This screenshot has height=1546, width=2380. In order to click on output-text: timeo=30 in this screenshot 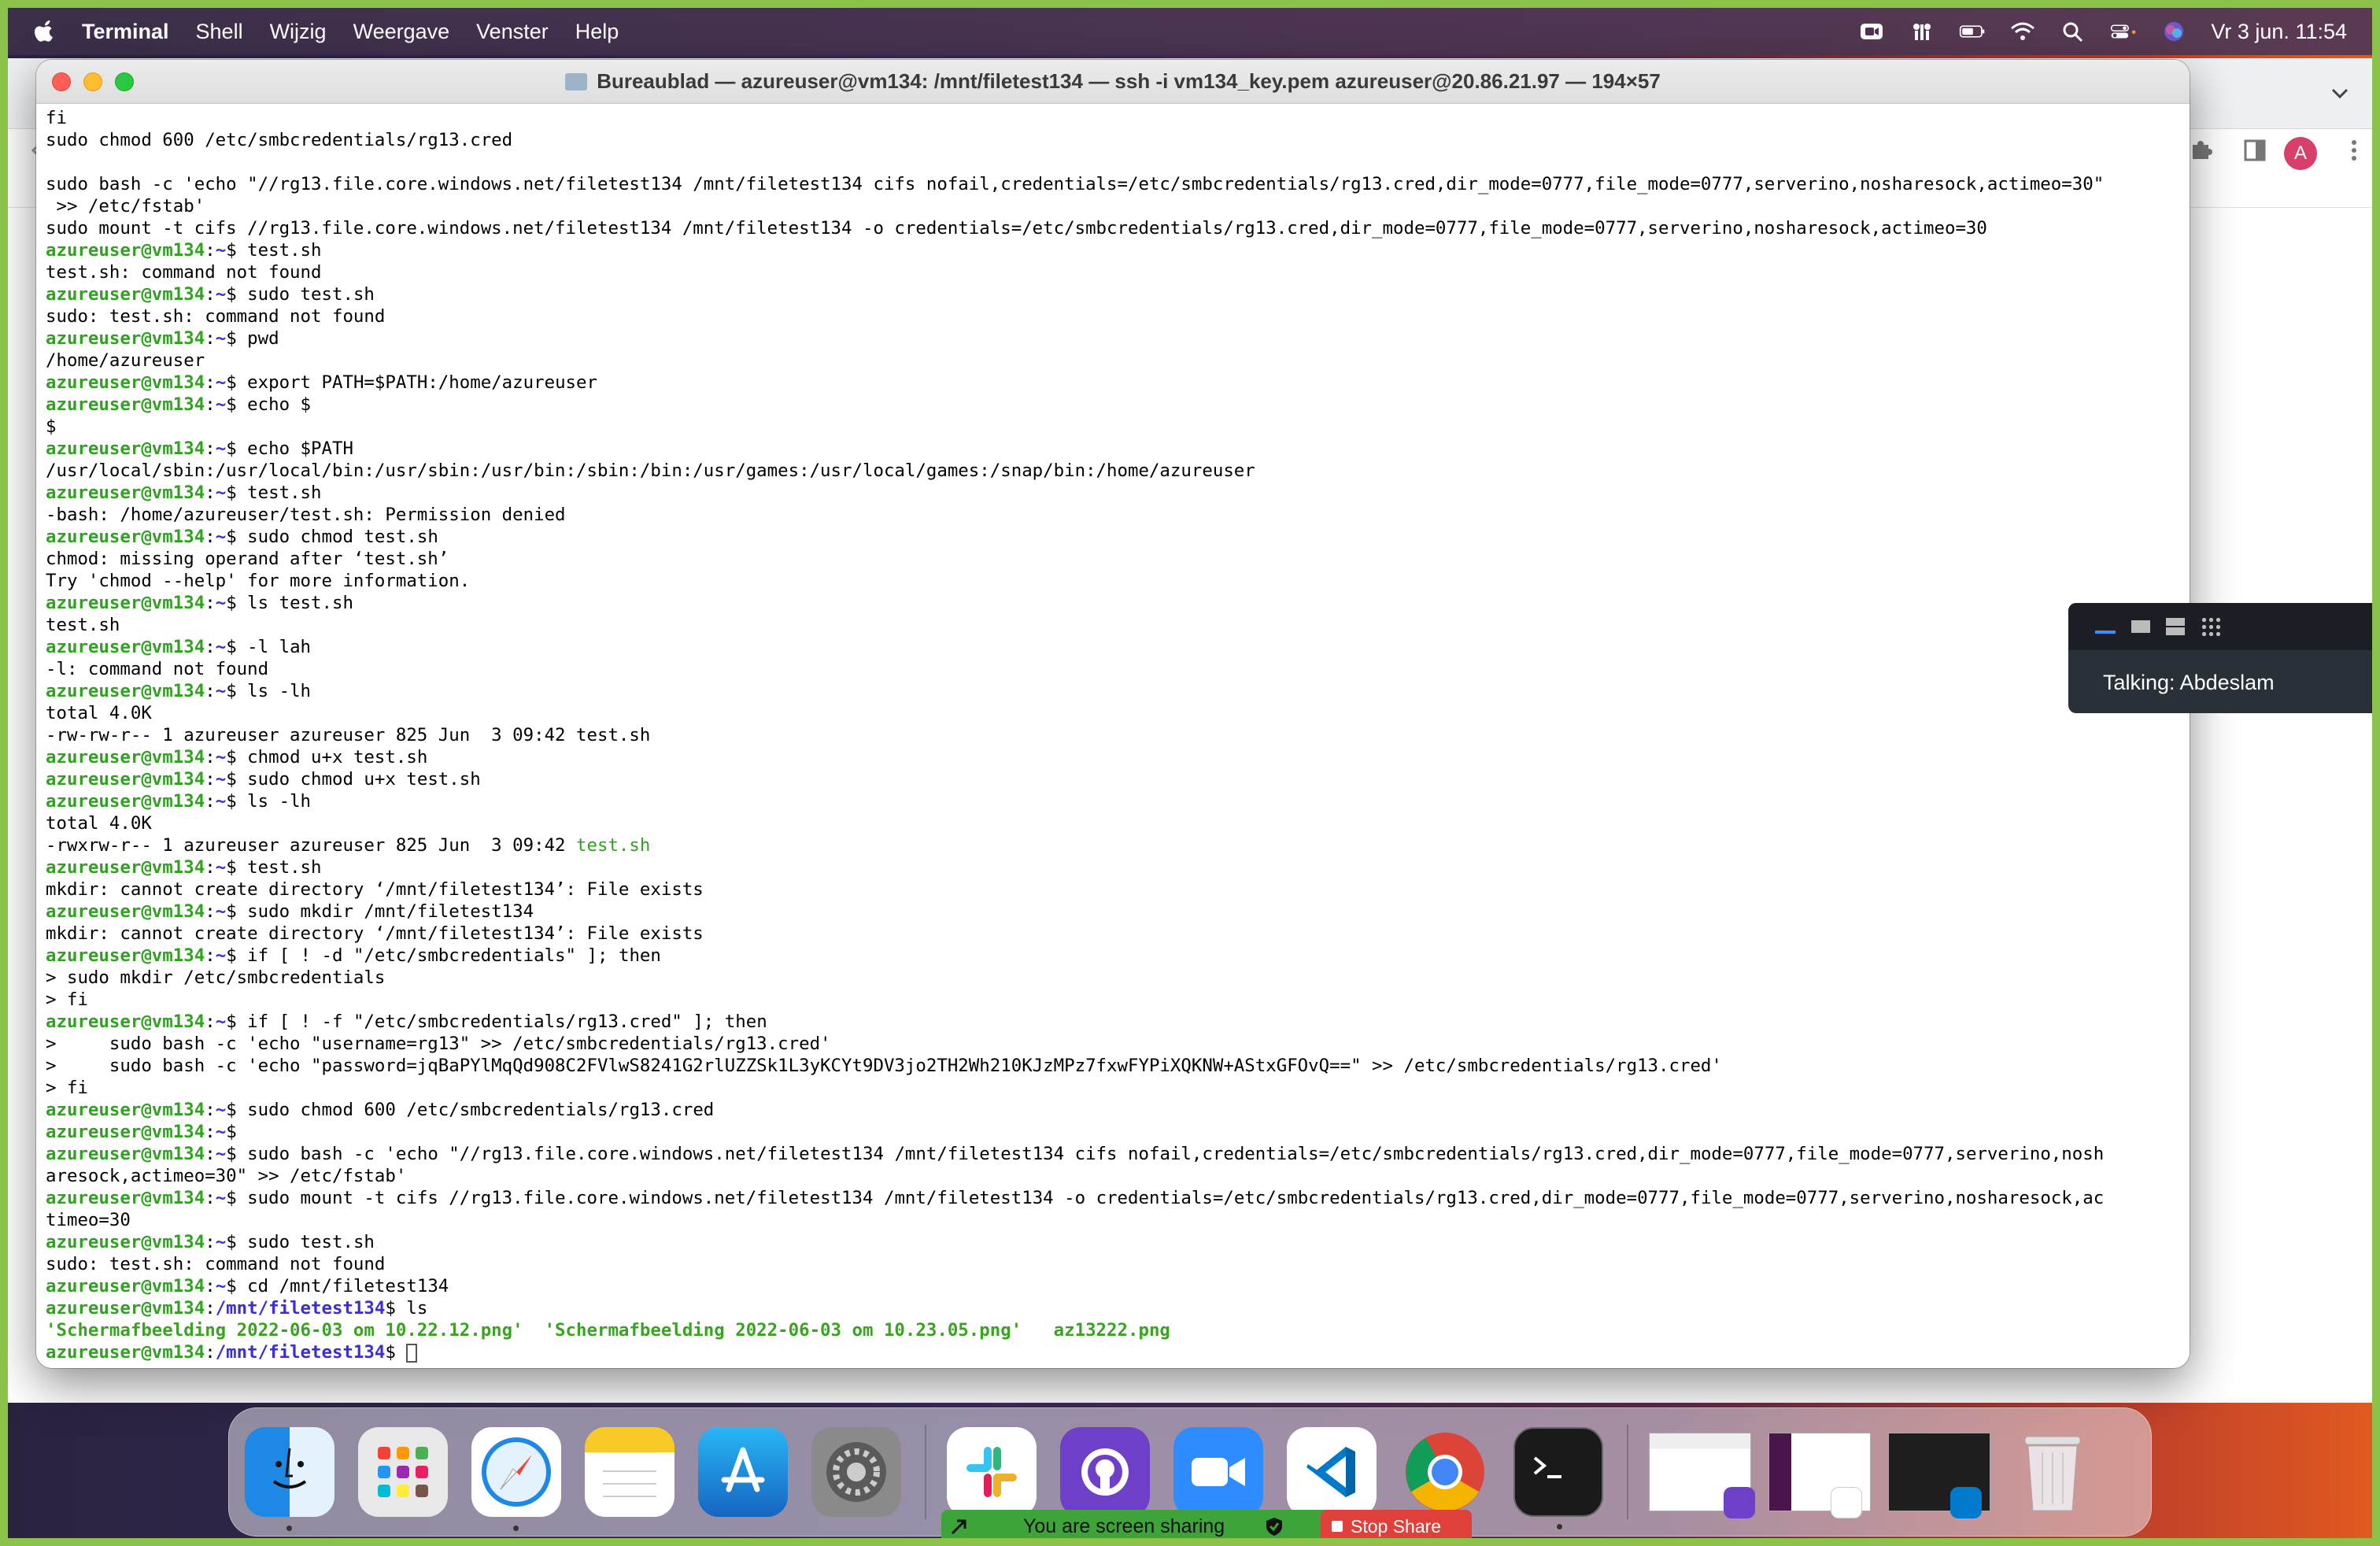, I will do `click(88, 1220)`.